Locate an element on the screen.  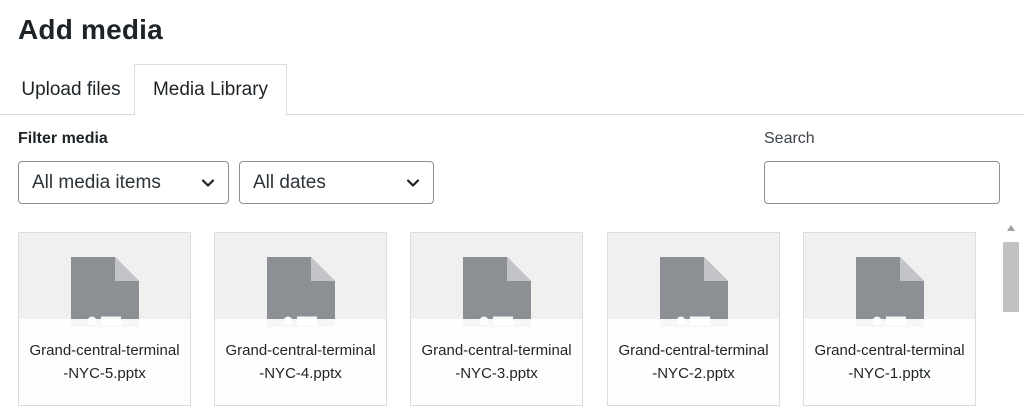
media-filename: Grand-central-terminal-NYC-1.pptx is located at coordinates (889, 362).